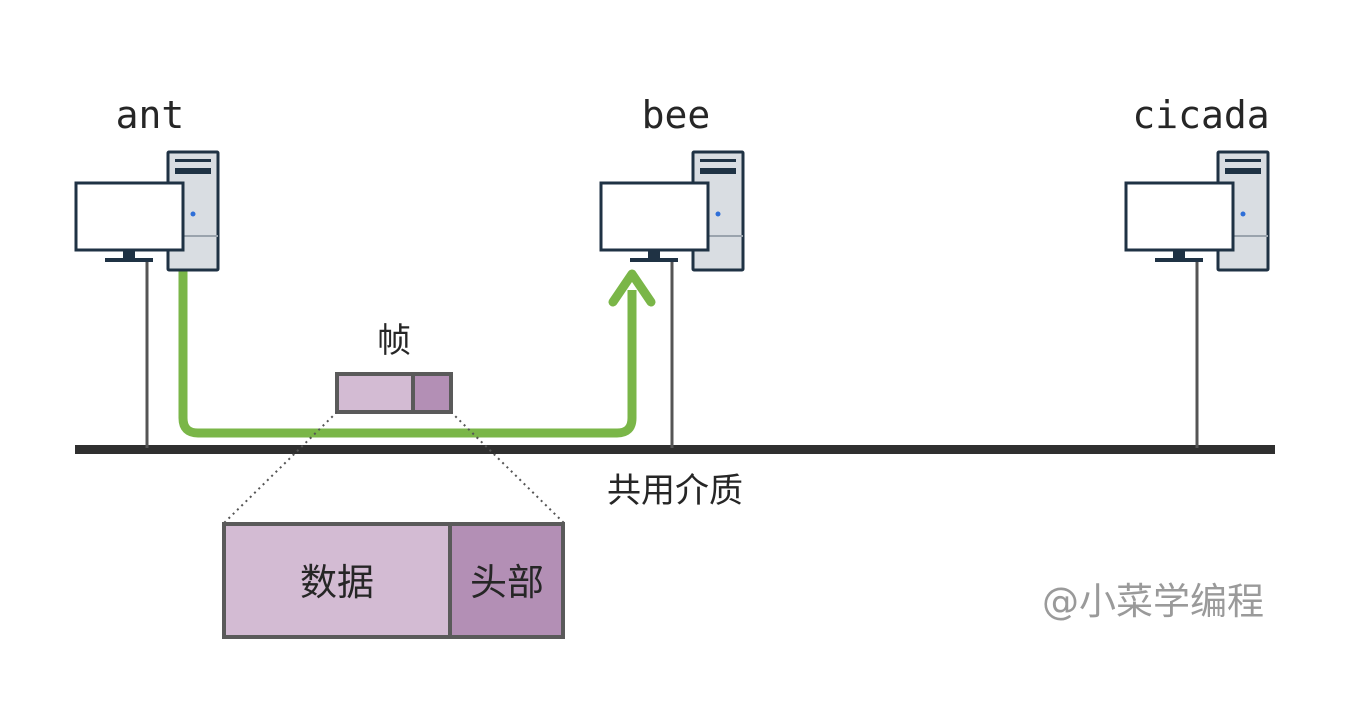 The image size is (1350, 713). I want to click on frame-small-header, so click(432, 393).